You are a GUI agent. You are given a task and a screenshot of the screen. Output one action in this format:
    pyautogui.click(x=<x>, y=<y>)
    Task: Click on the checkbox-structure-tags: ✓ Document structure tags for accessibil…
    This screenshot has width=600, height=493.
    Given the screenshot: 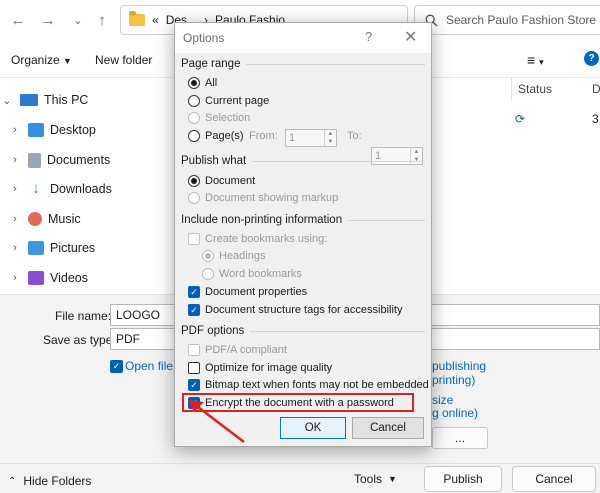 What is the action you would take?
    pyautogui.click(x=295, y=310)
    